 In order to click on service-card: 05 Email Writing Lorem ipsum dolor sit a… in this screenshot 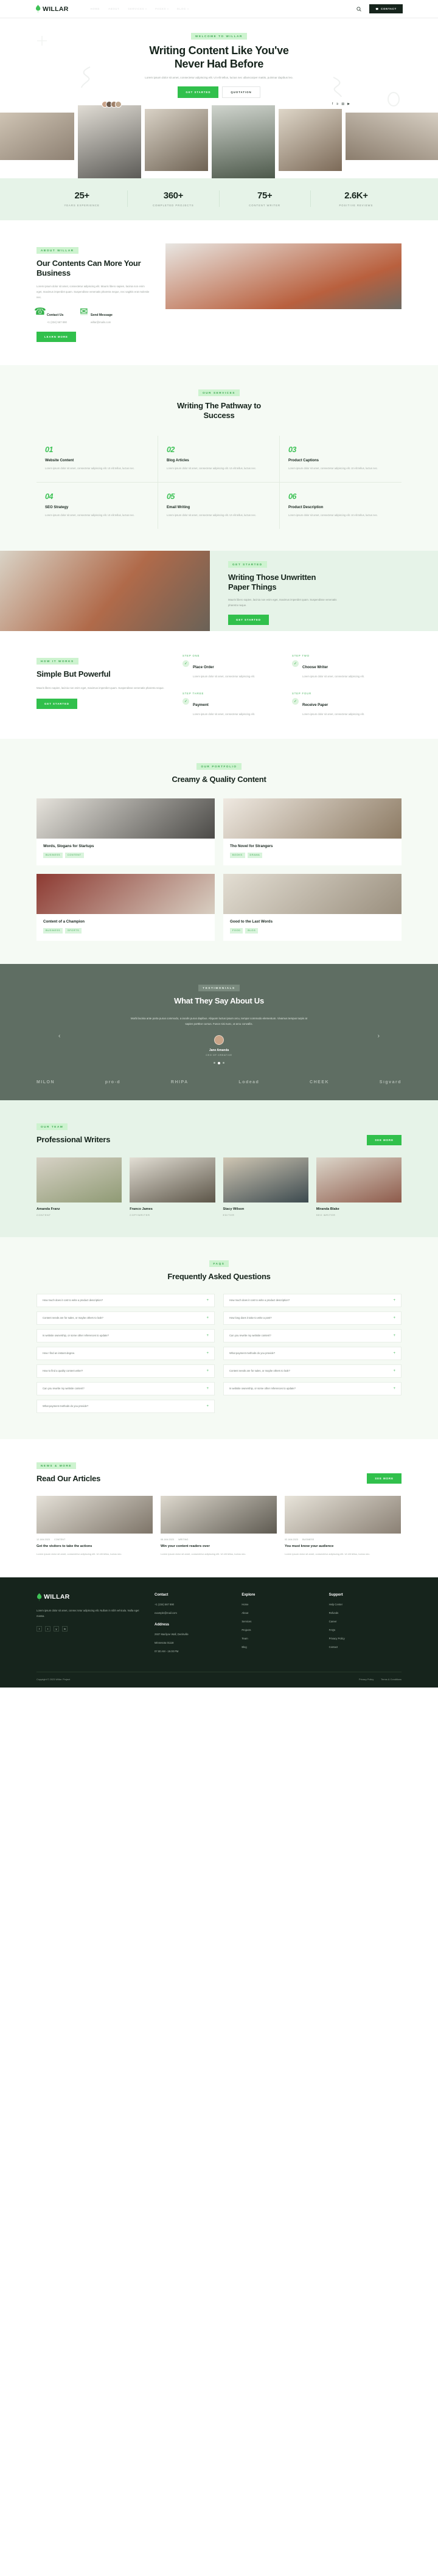, I will do `click(219, 506)`.